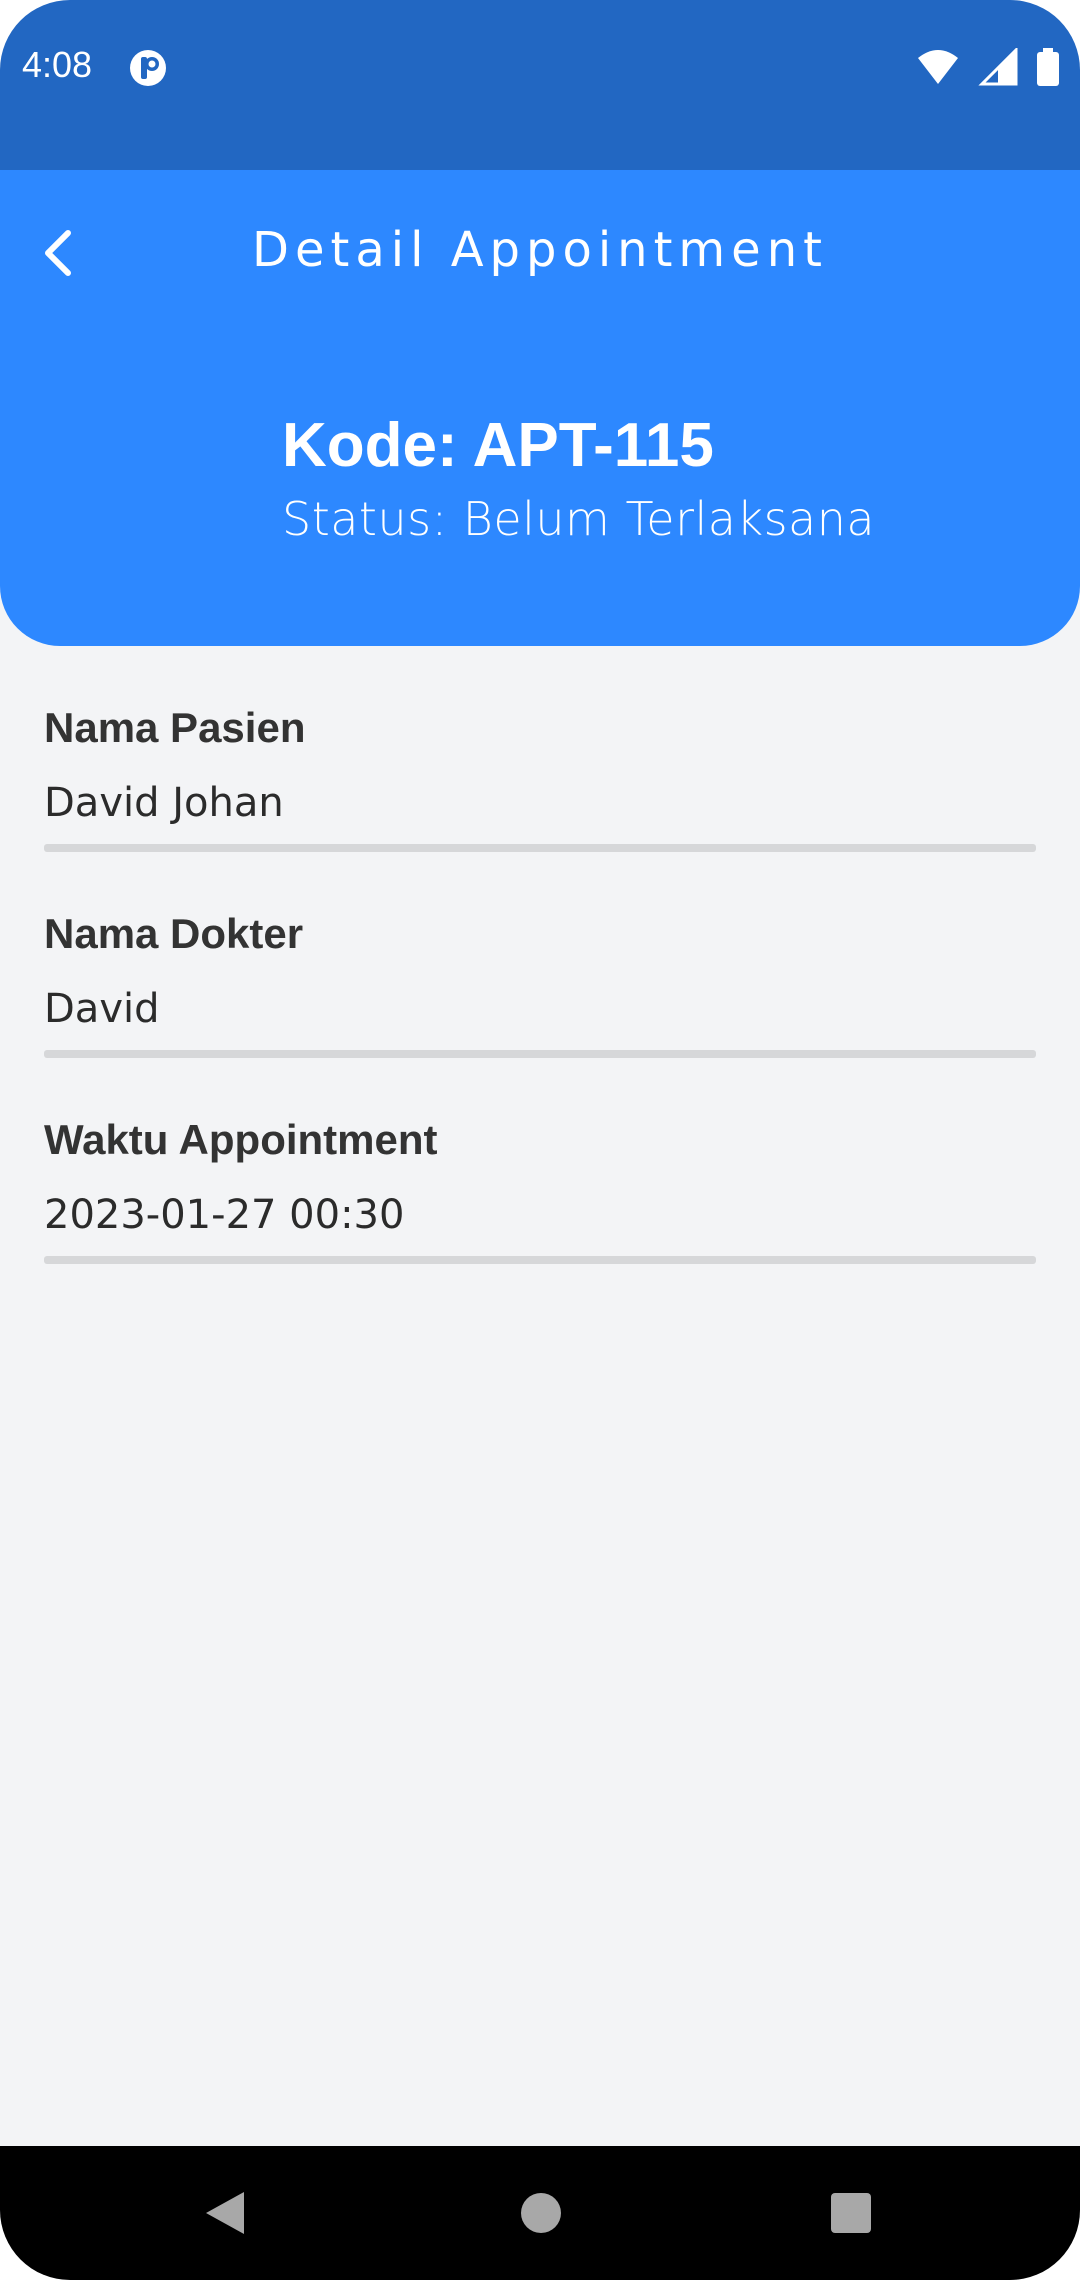 This screenshot has width=1080, height=2280. What do you see at coordinates (540, 250) in the screenshot?
I see `page-title: Detail Appointment` at bounding box center [540, 250].